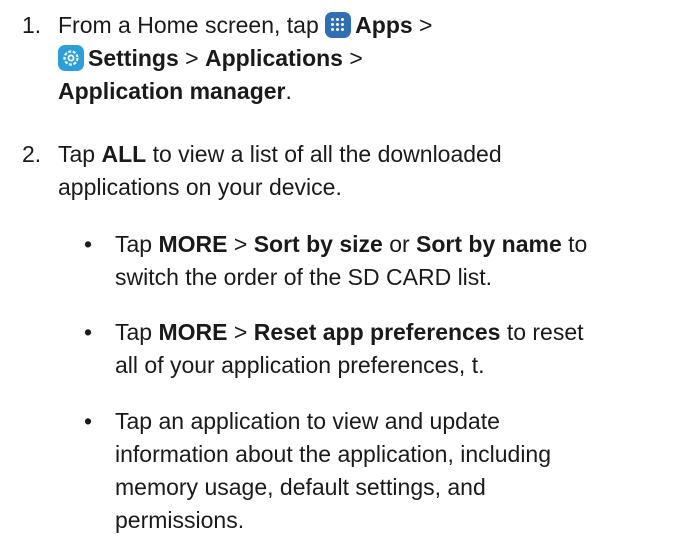  Describe the element at coordinates (137, 244) in the screenshot. I see `bullet-1-prefix: Tap` at that location.